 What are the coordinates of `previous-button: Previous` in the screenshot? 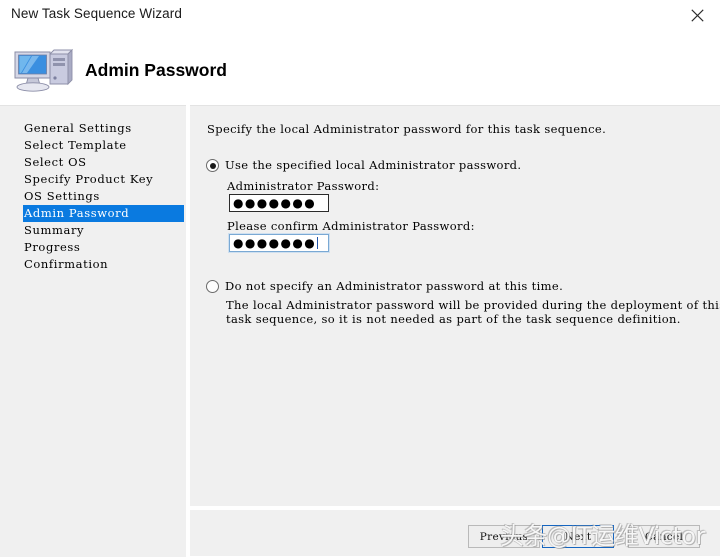 It's located at (504, 536).